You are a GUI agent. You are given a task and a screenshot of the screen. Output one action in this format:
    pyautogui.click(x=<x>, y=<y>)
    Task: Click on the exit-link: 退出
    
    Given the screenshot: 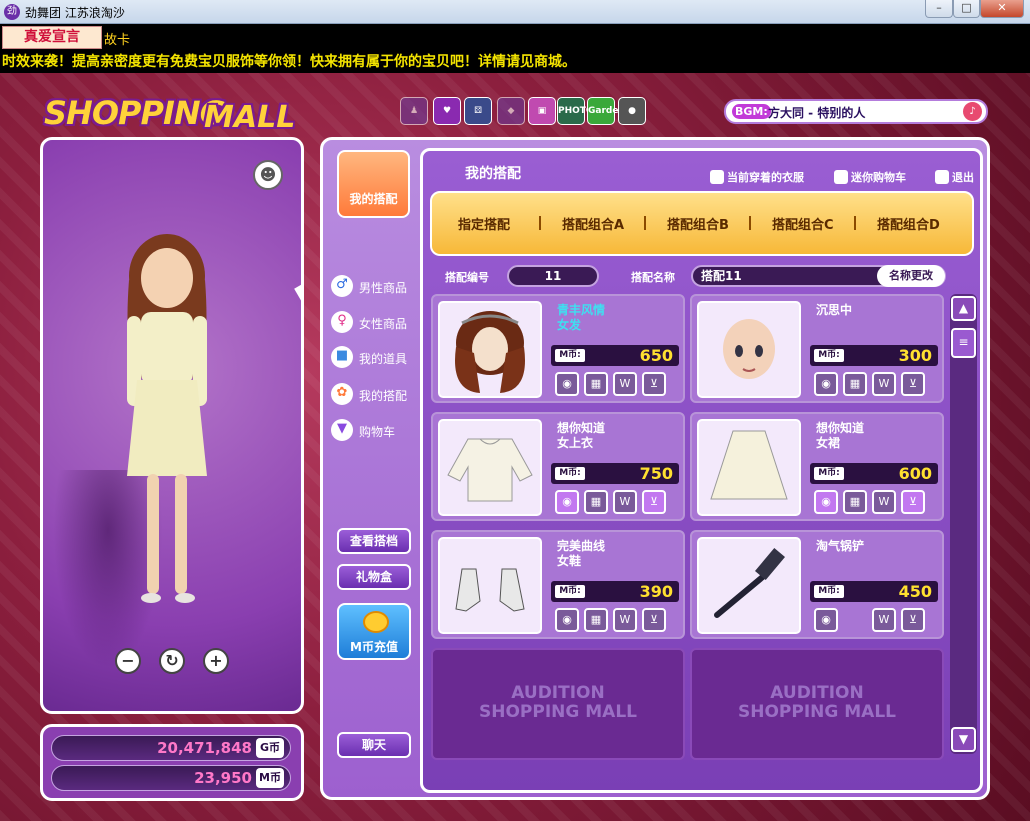 What is the action you would take?
    pyautogui.click(x=954, y=177)
    